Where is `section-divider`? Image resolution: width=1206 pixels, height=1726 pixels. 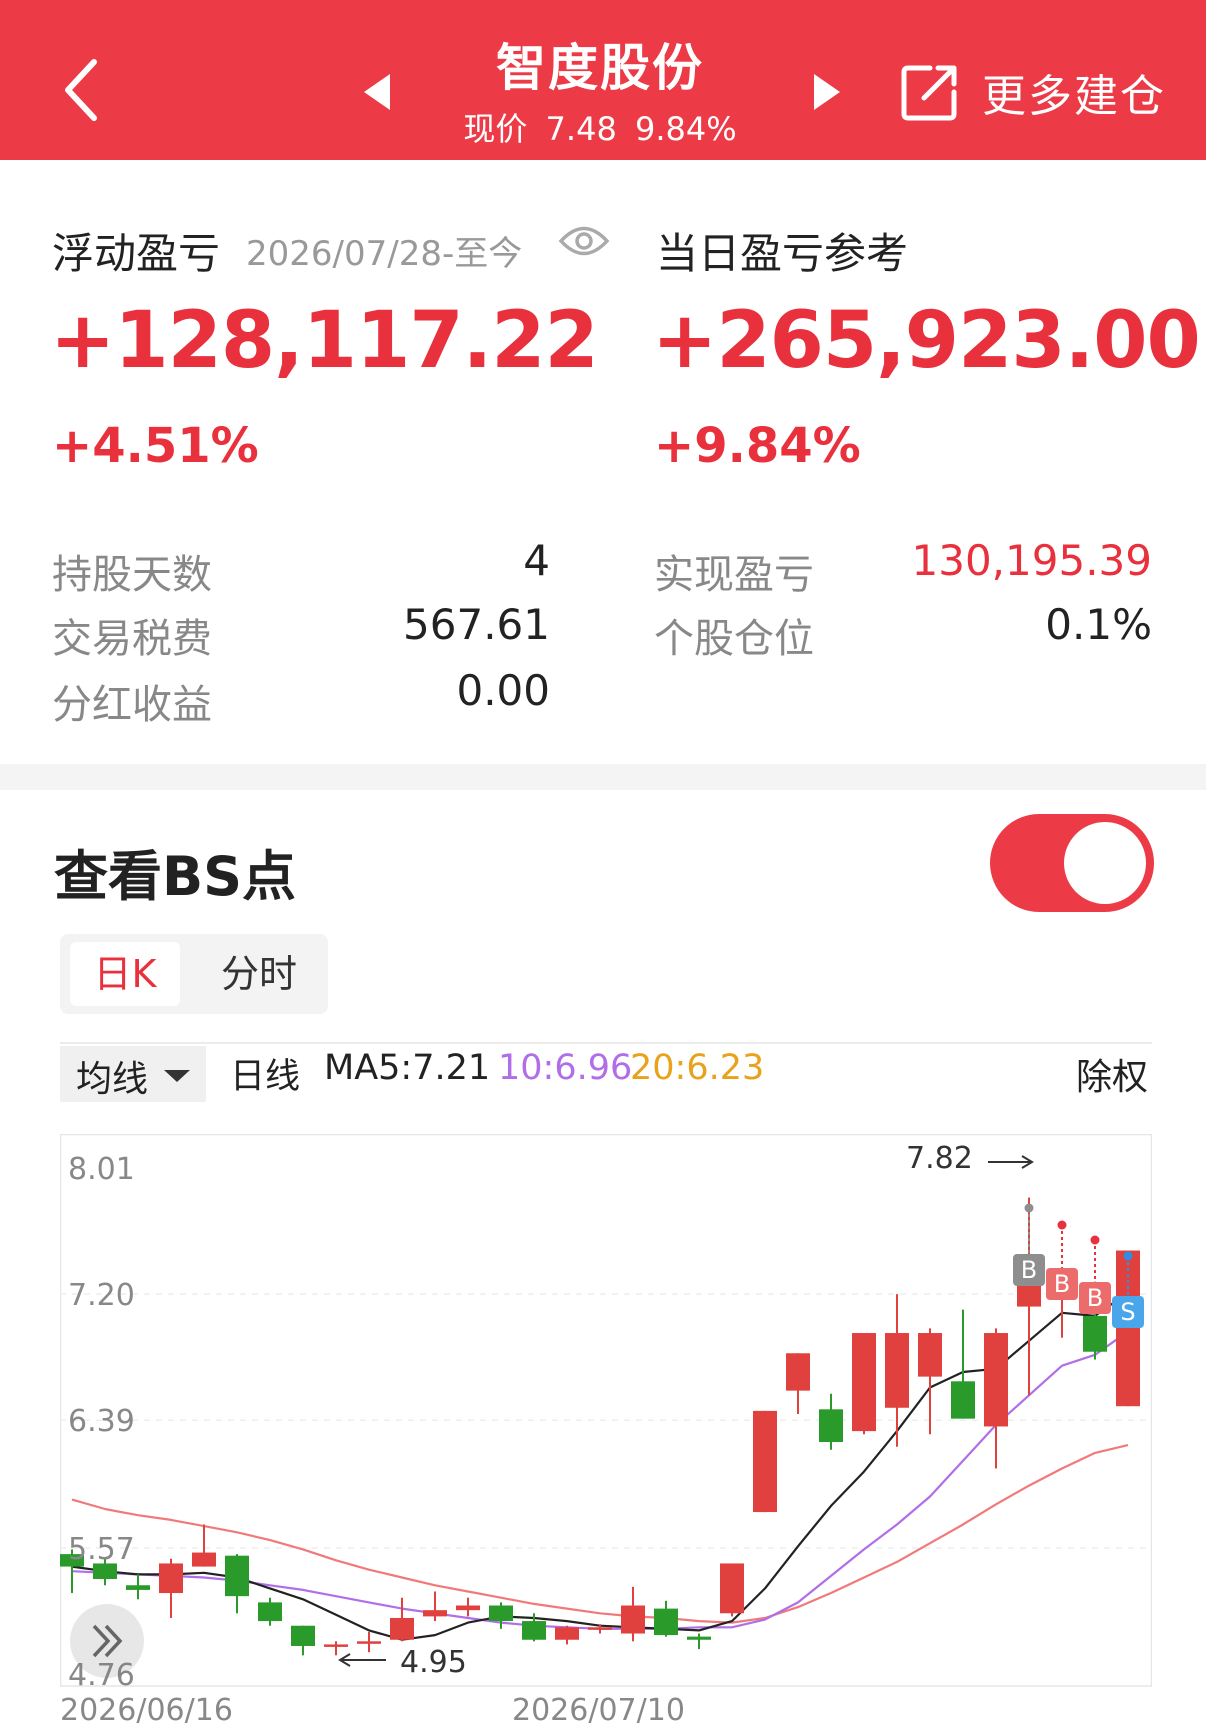 section-divider is located at coordinates (603, 777).